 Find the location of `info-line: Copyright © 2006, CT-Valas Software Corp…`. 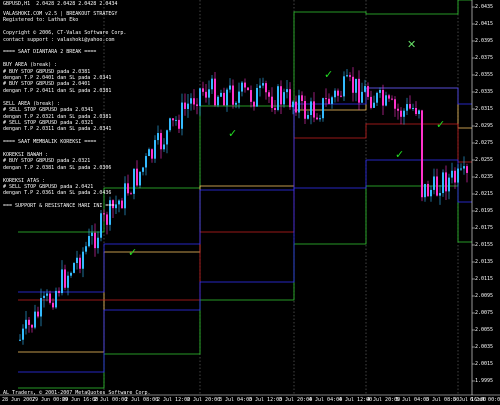

info-line: Copyright © 2006, CT-Valas Software Corp… is located at coordinates (65, 33).